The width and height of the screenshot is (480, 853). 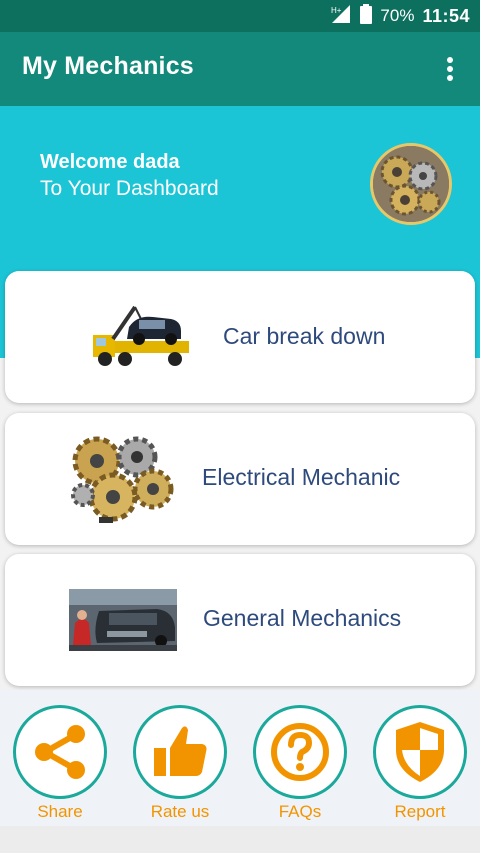 I want to click on clock: 11:54, so click(x=446, y=15).